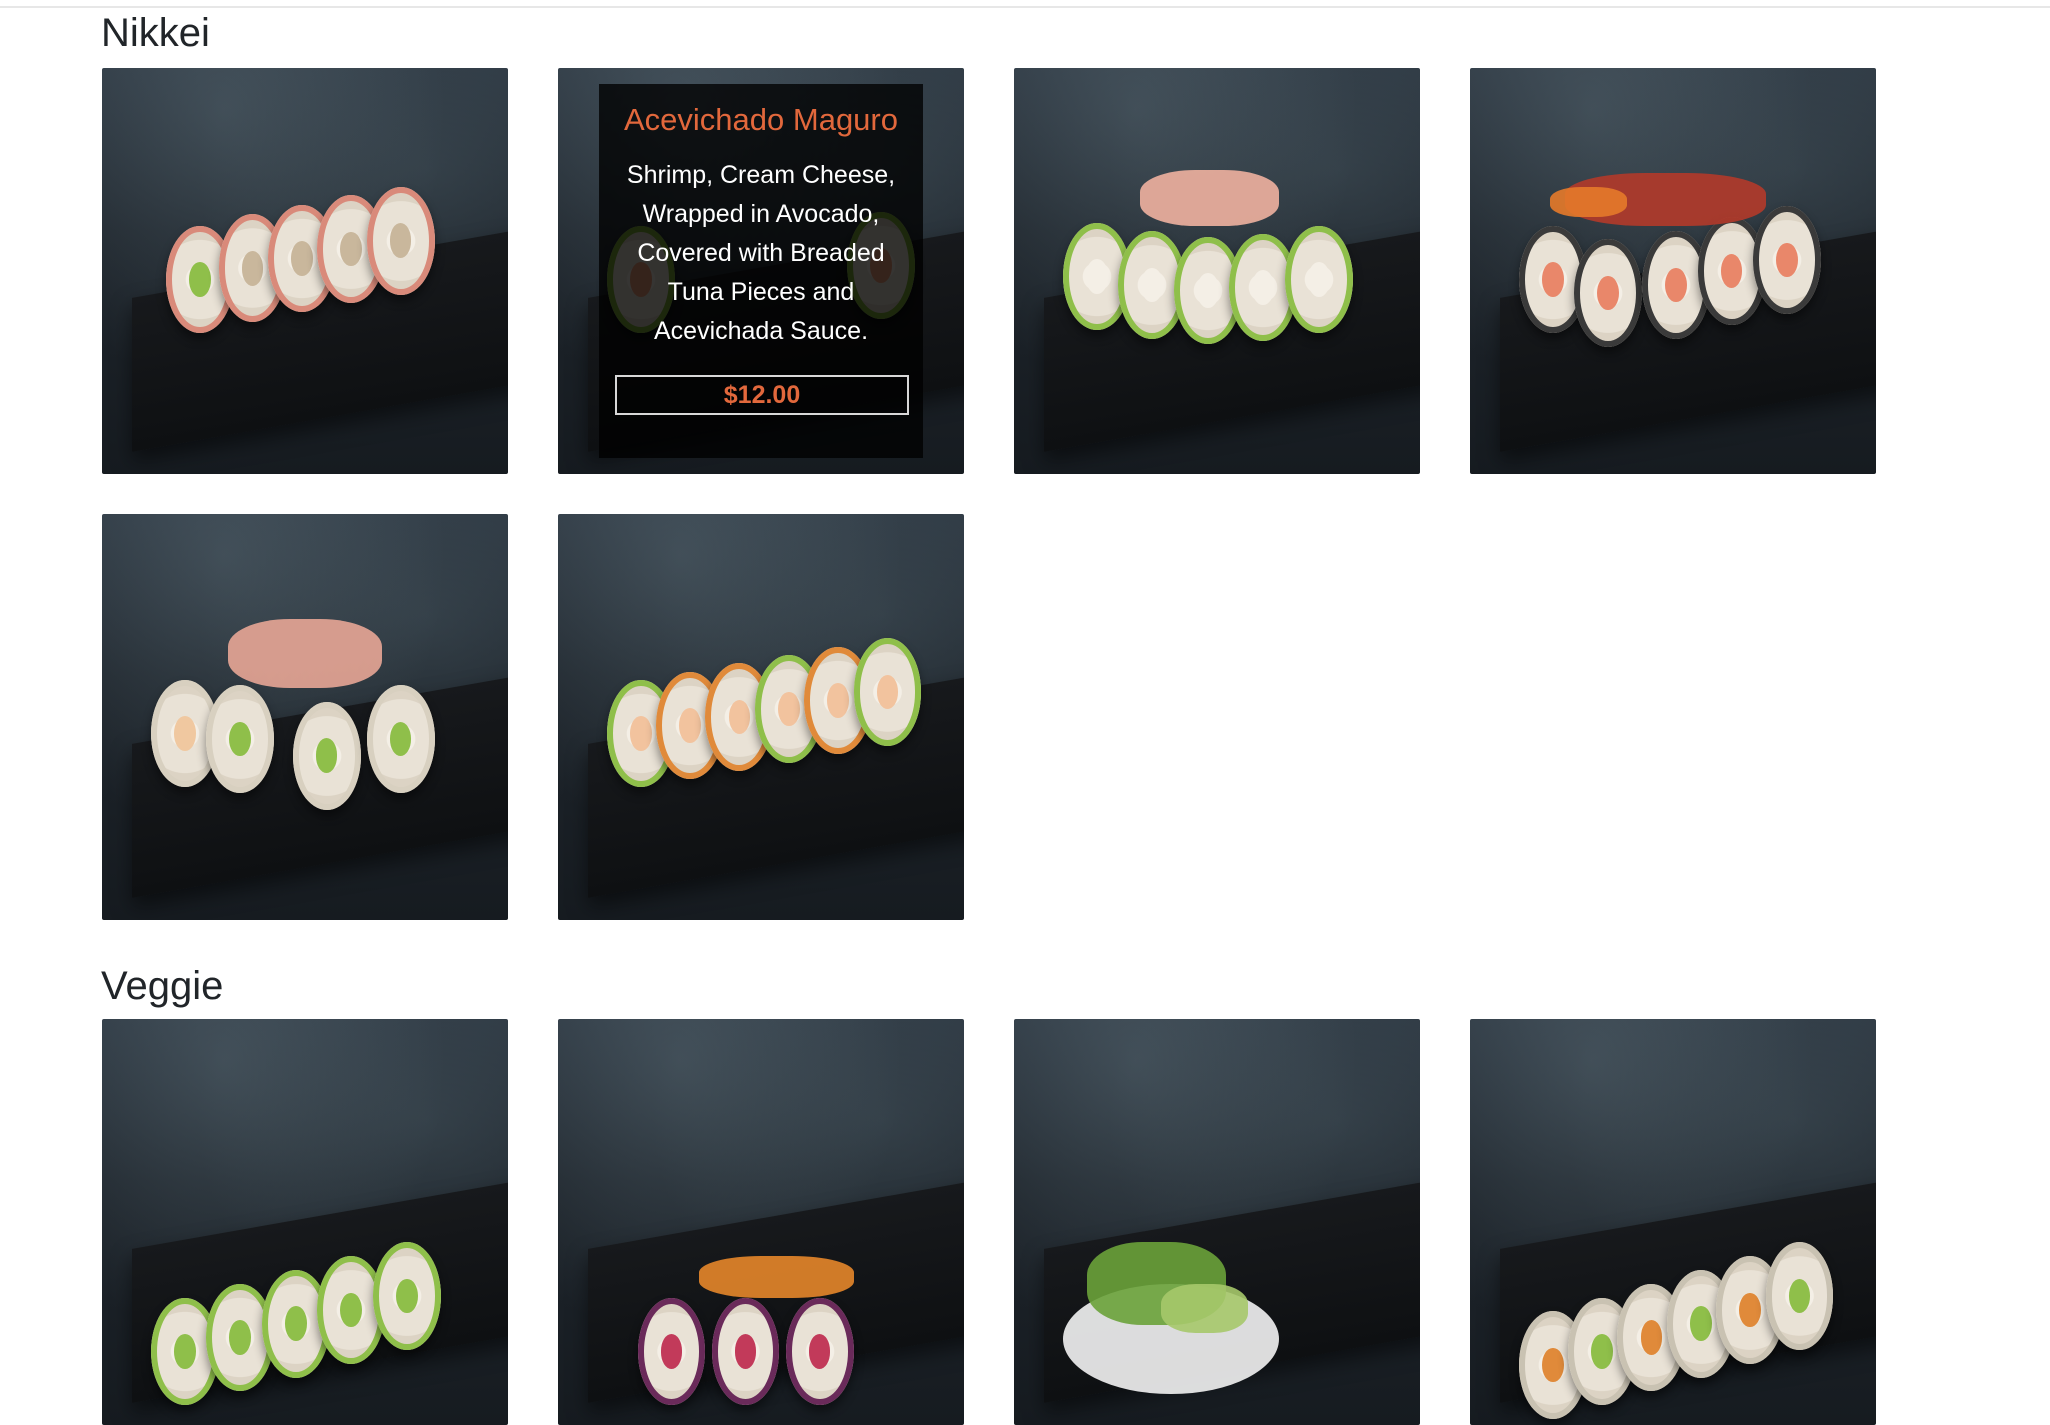  What do you see at coordinates (155, 33) in the screenshot?
I see `section-title-nikkei: Nikkei` at bounding box center [155, 33].